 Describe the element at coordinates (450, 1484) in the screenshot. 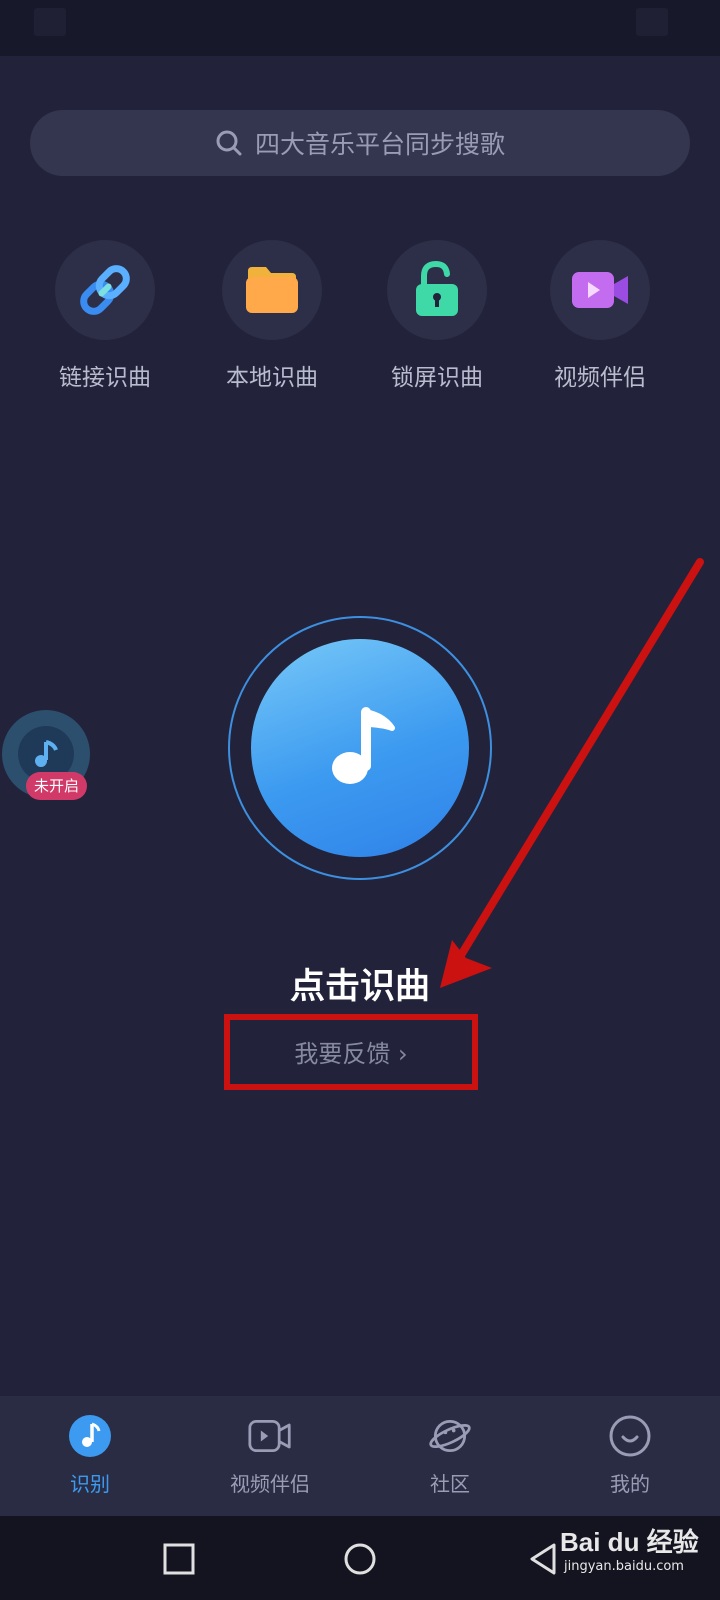

I see `tab-label: 社区` at that location.